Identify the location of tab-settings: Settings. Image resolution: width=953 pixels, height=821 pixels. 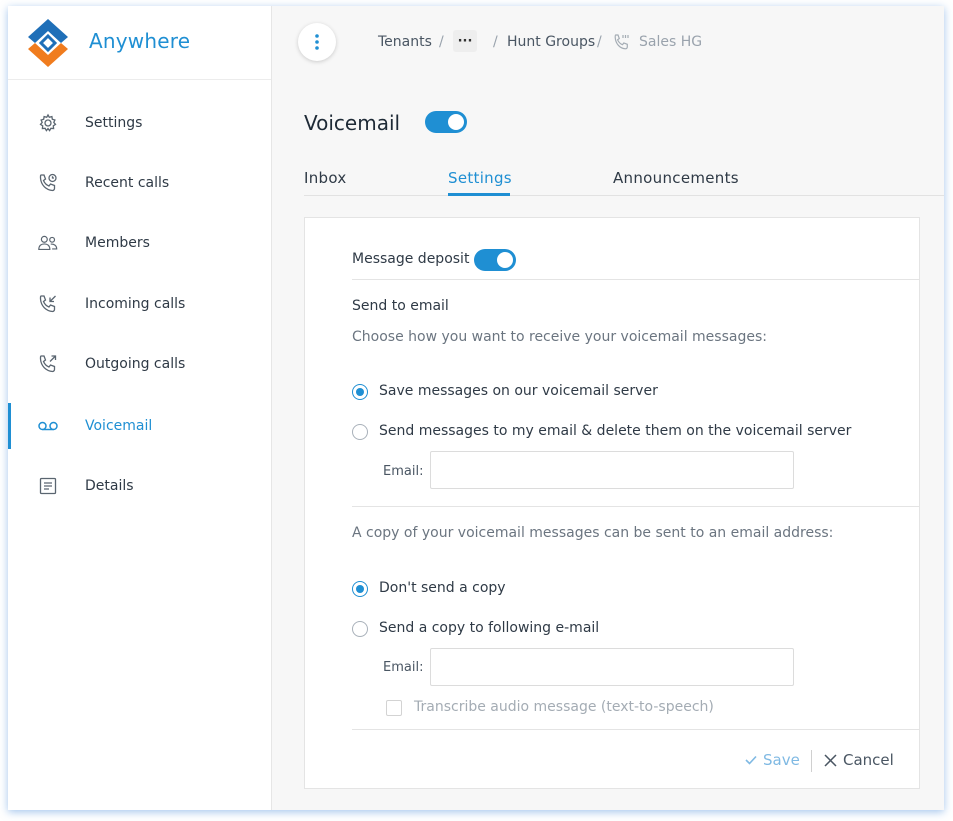
(480, 178).